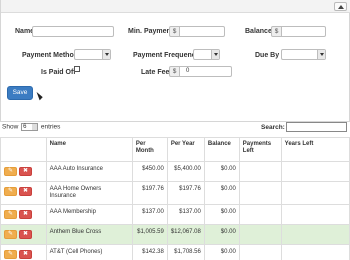 The width and height of the screenshot is (350, 260). I want to click on table-row: ✎ ✖ AAA Membership $137.00 $137.00 $0.00, so click(175, 214).